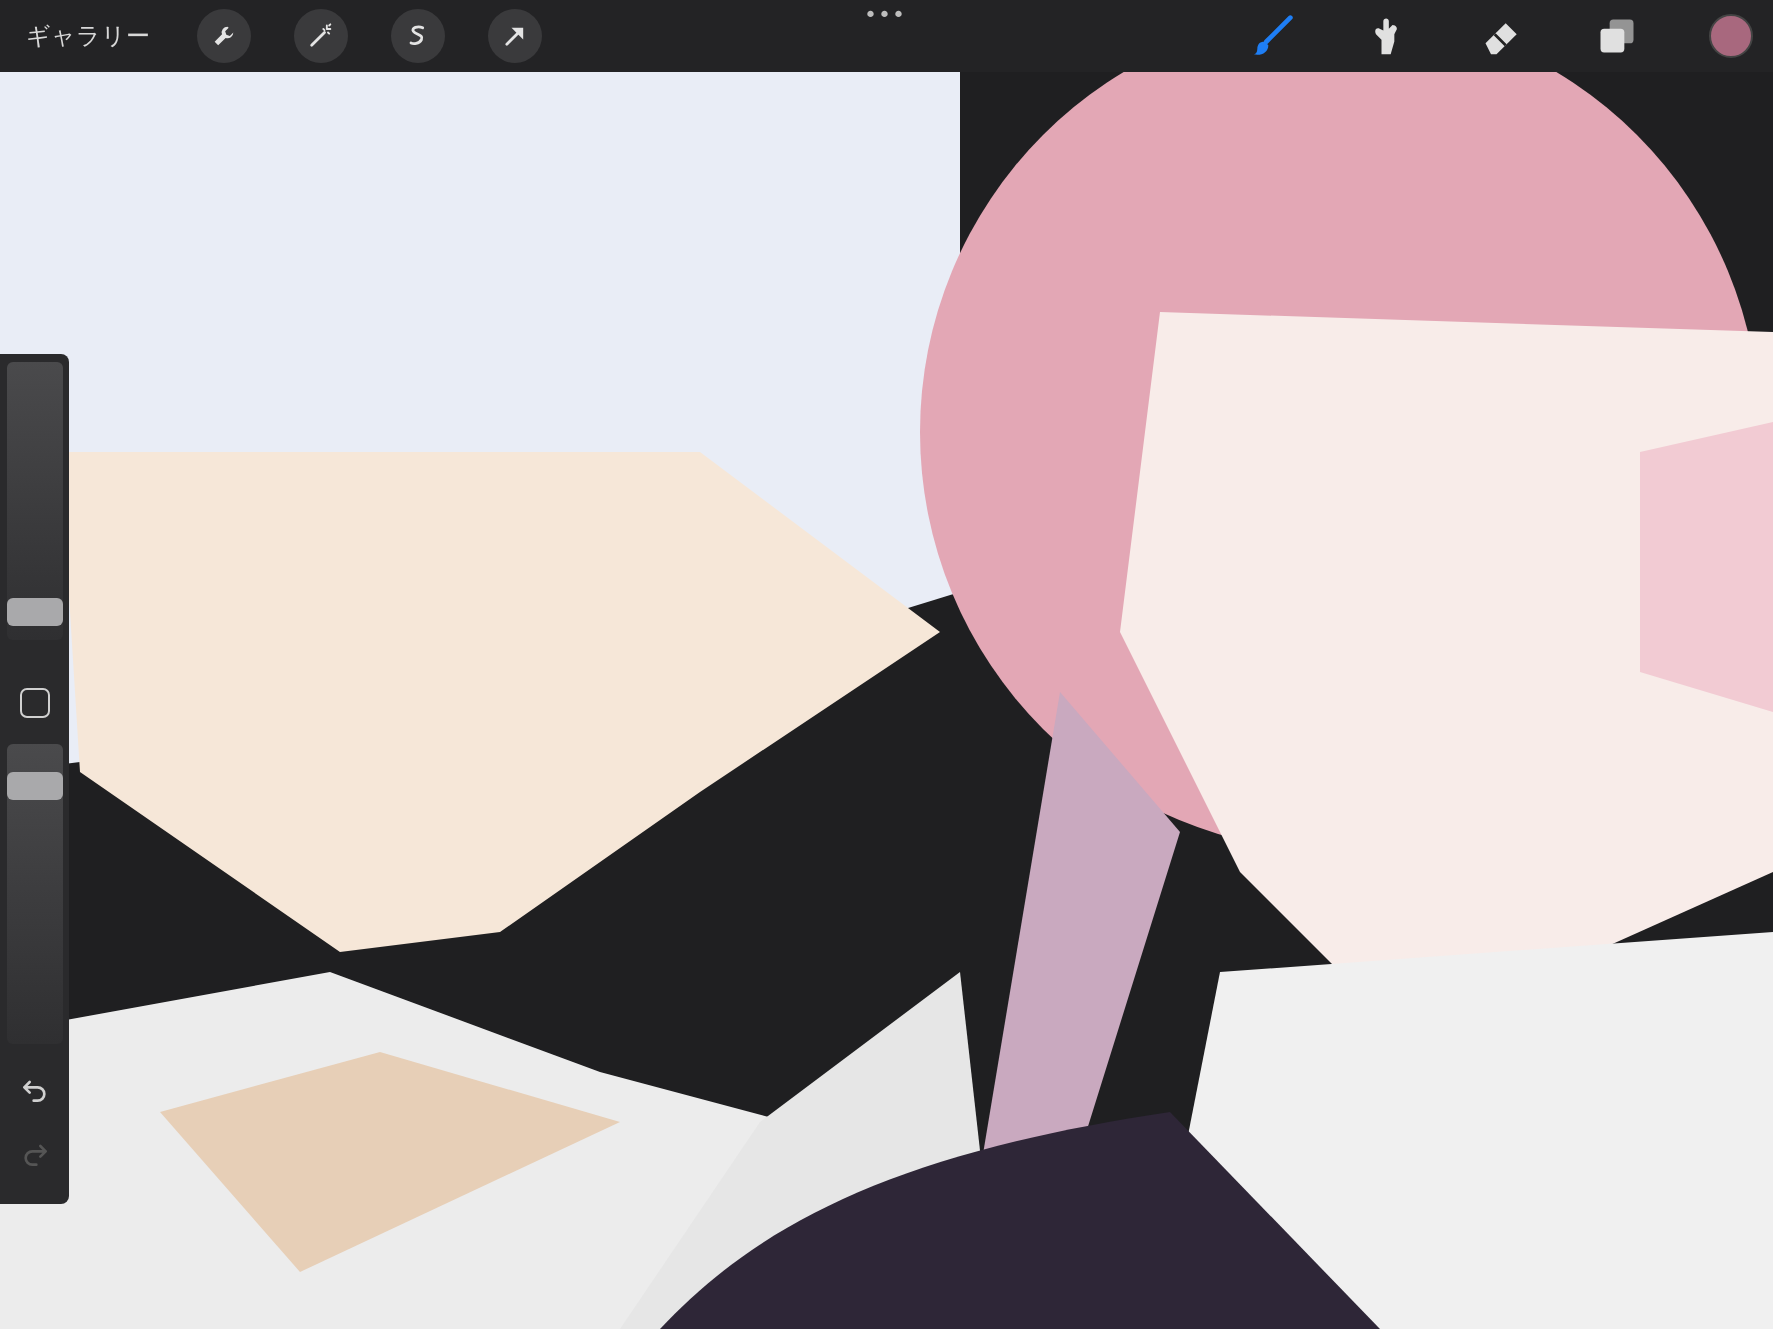 This screenshot has width=1773, height=1329. I want to click on gallery-button: ギャラリー, so click(88, 36).